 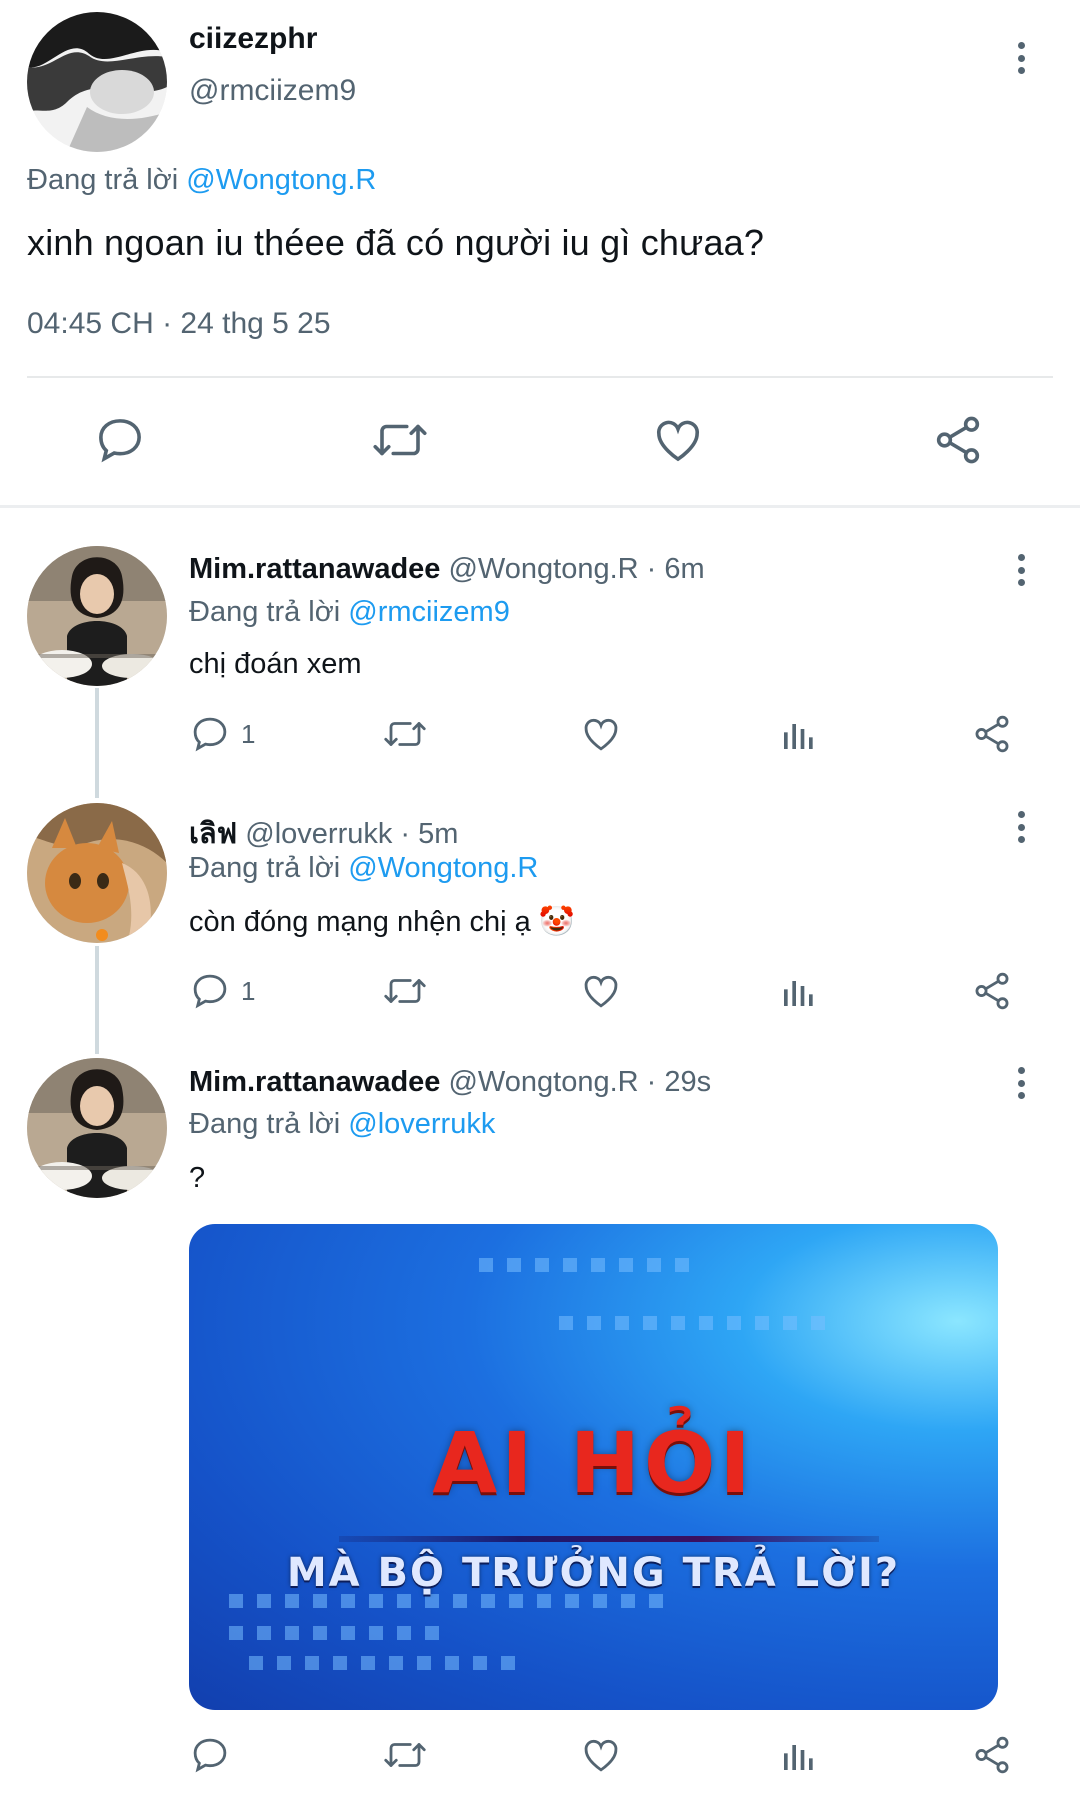 What do you see at coordinates (382, 922) in the screenshot?
I see `reply-text: còn đóng mạng nhện chị ạ 🤡` at bounding box center [382, 922].